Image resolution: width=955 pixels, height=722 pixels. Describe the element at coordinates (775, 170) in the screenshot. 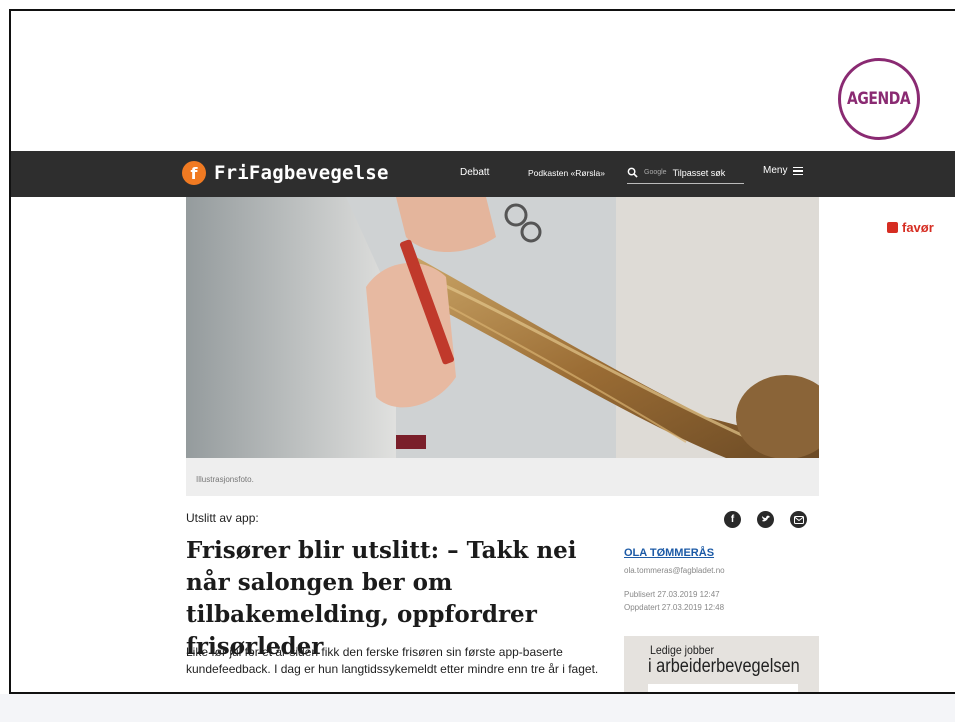

I see `menu-label: Meny` at that location.